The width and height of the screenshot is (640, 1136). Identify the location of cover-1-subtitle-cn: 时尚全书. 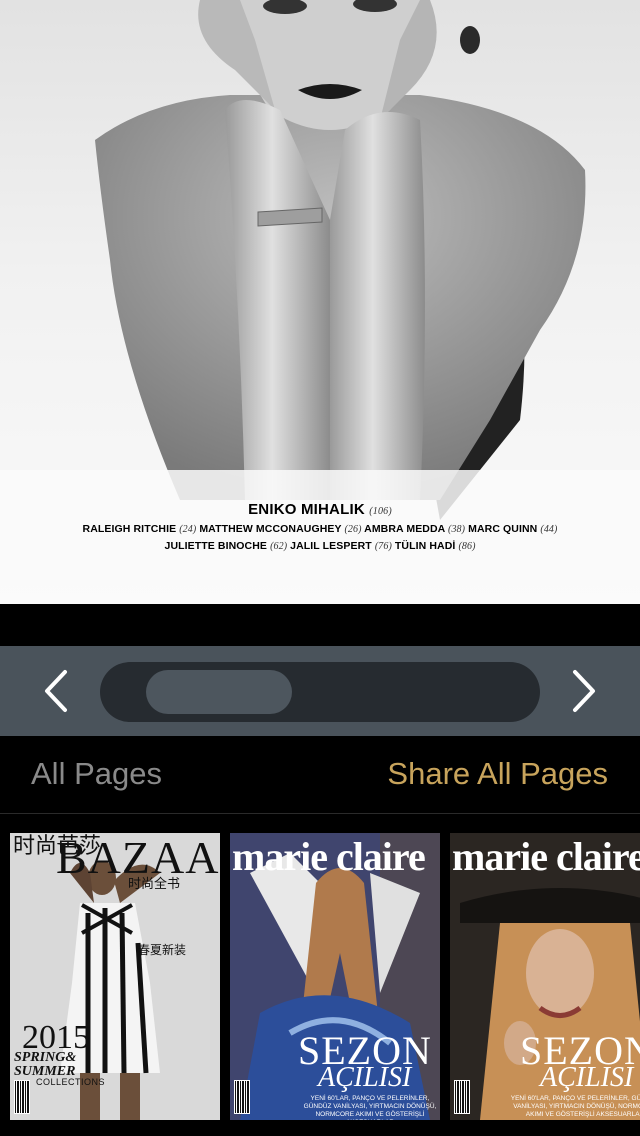
(154, 884).